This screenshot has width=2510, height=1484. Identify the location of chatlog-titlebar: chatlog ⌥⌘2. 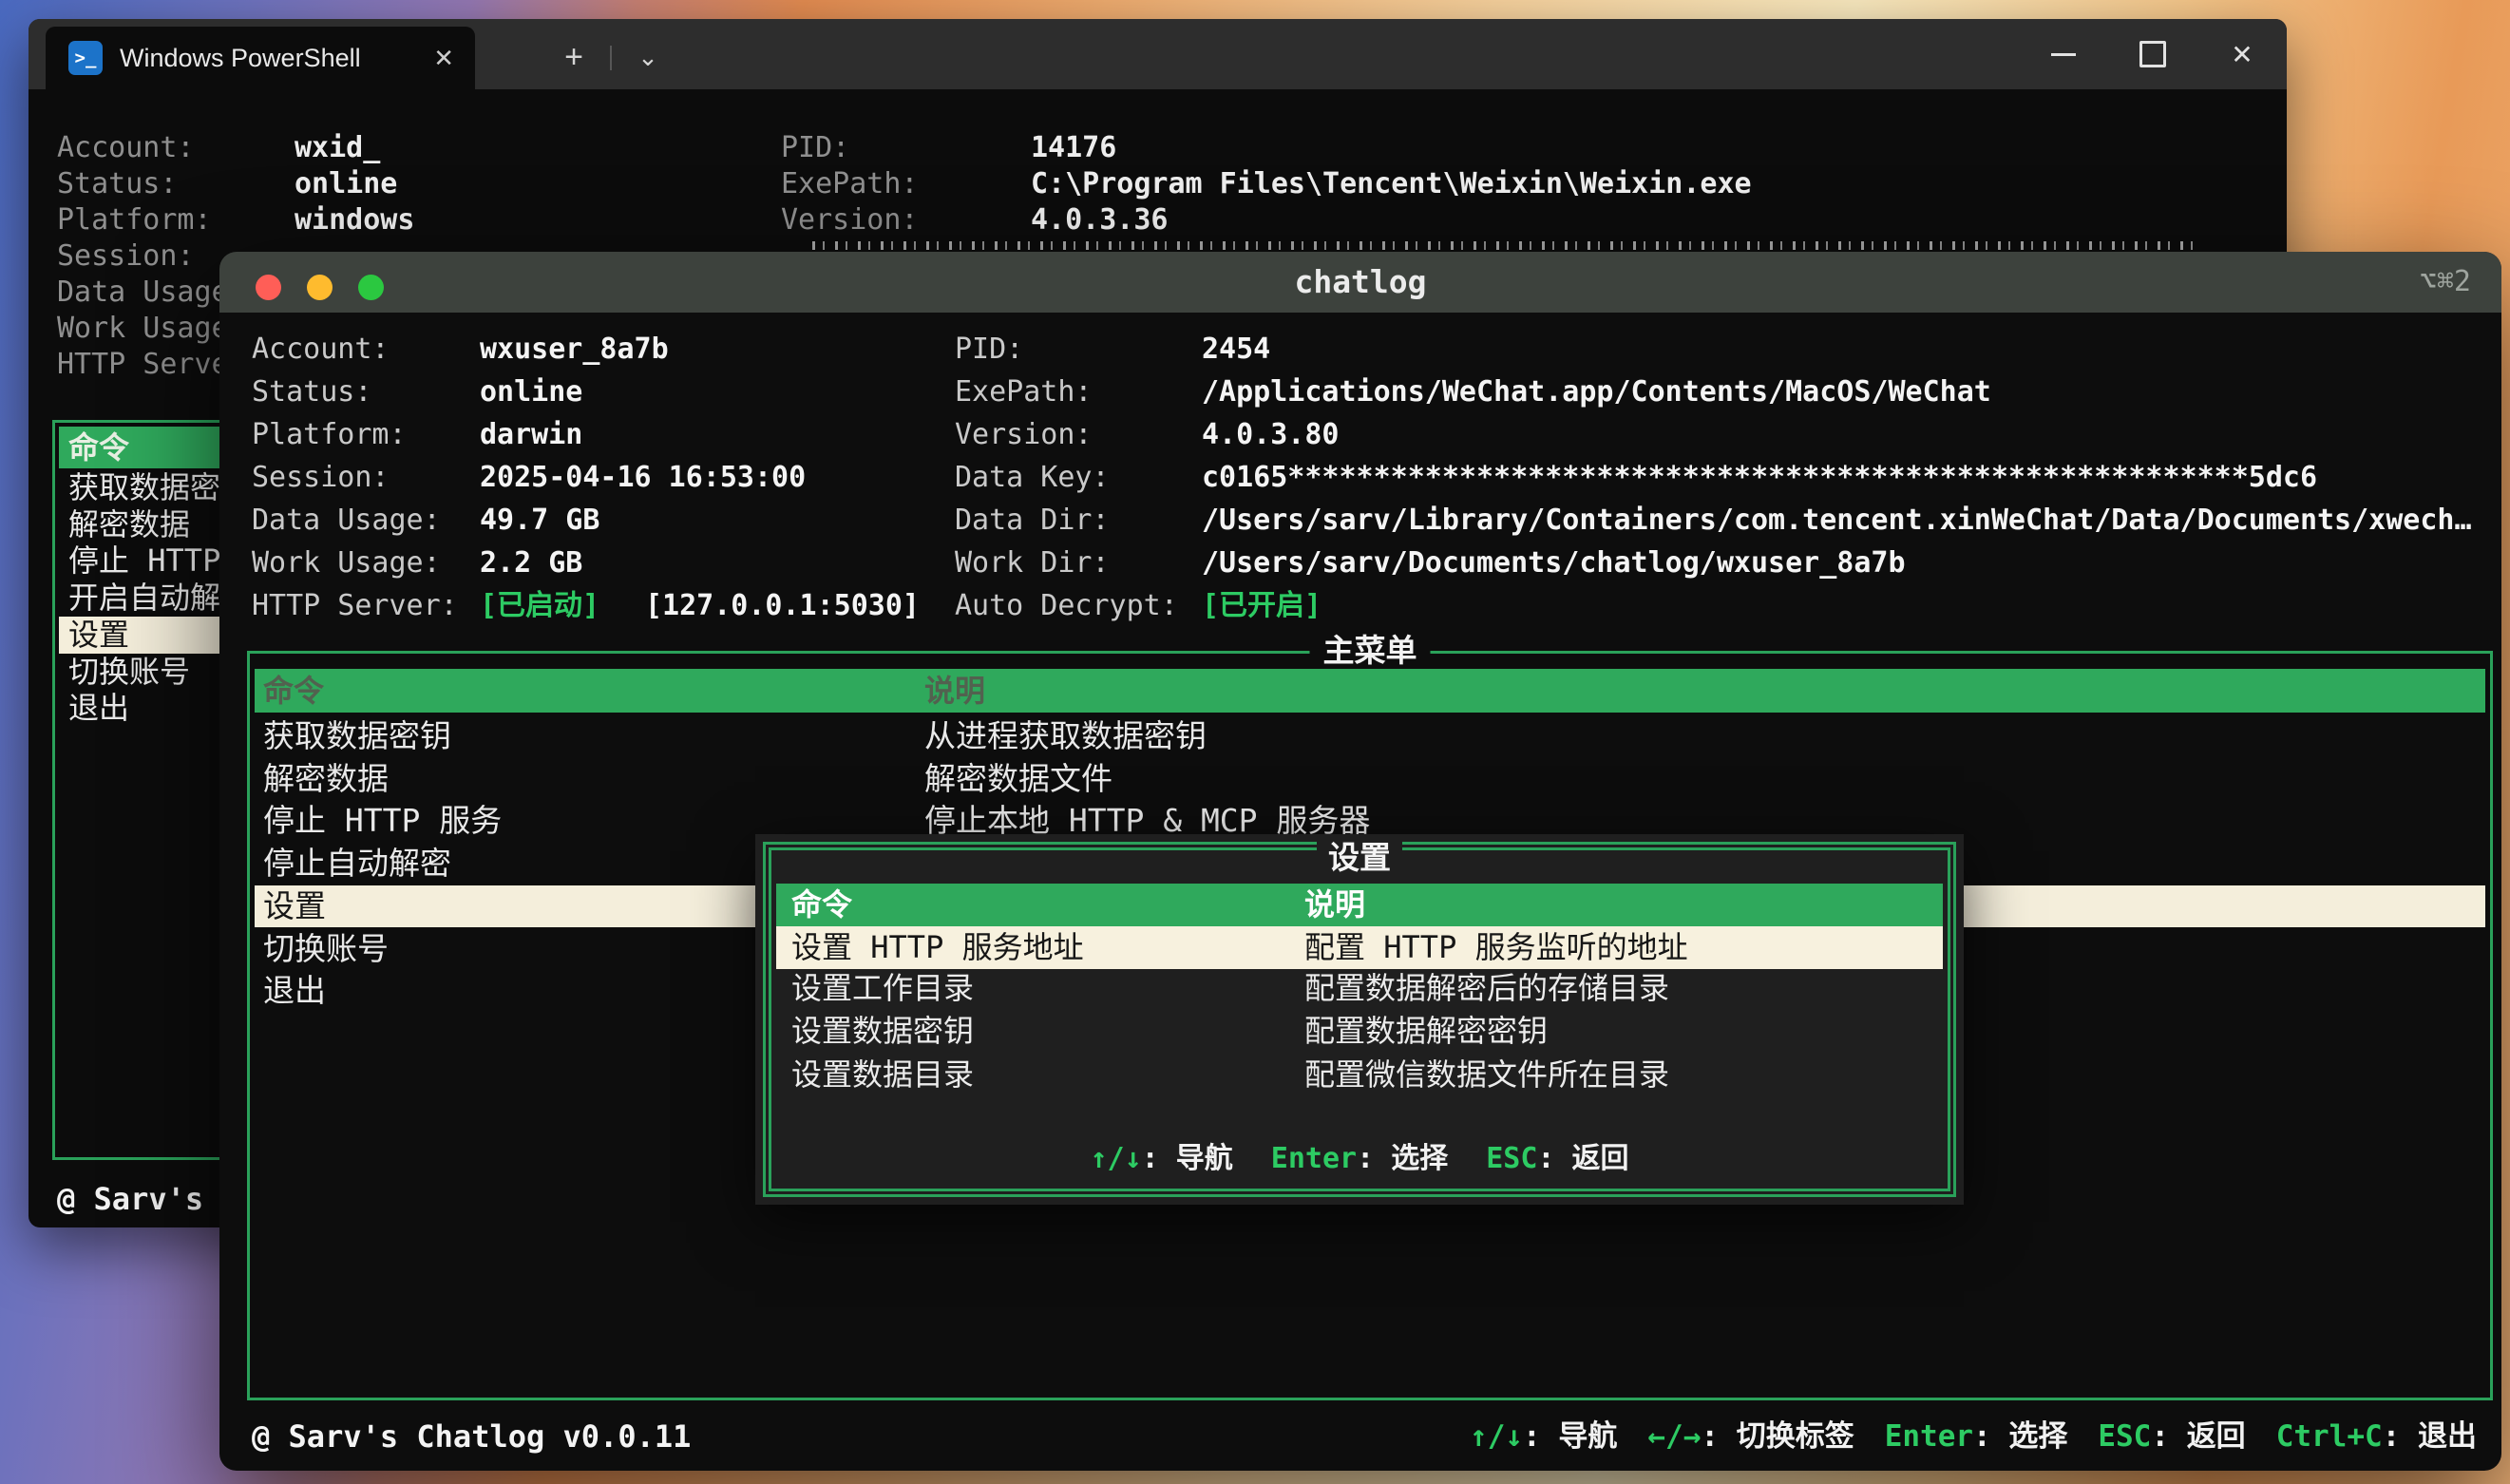
(1360, 282).